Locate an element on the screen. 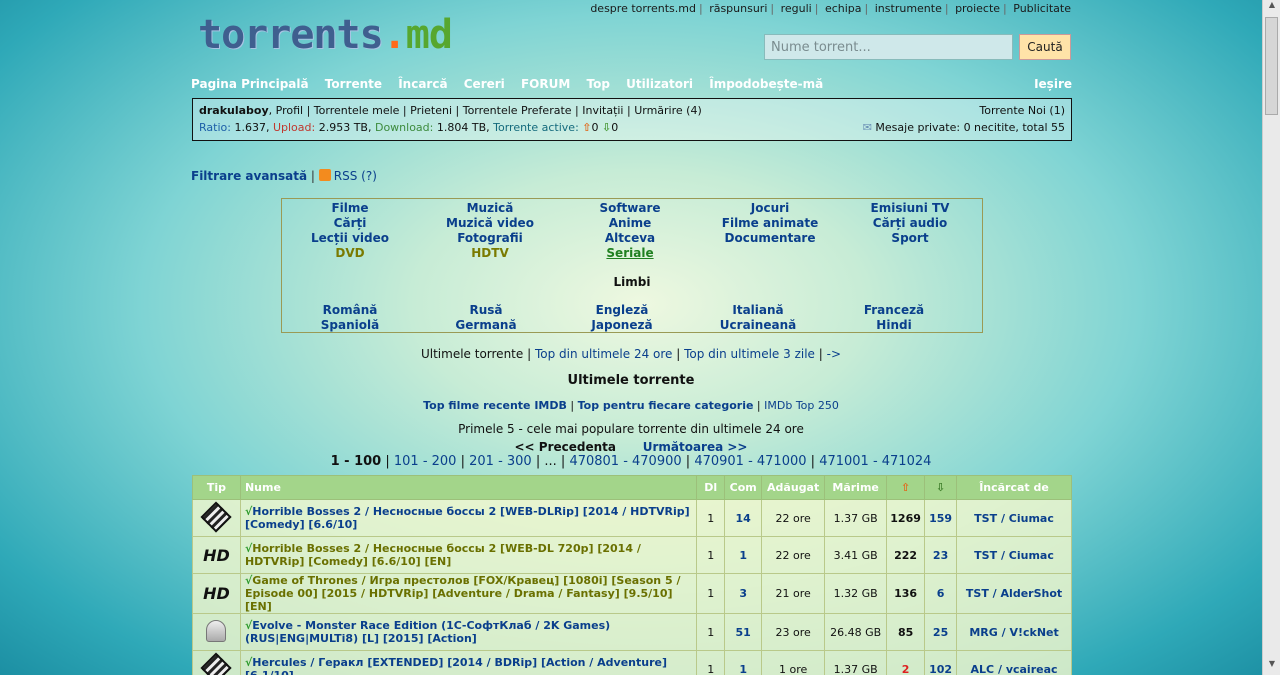 This screenshot has width=1280, height=675. cat-muzica: Muzică is located at coordinates (490, 208).